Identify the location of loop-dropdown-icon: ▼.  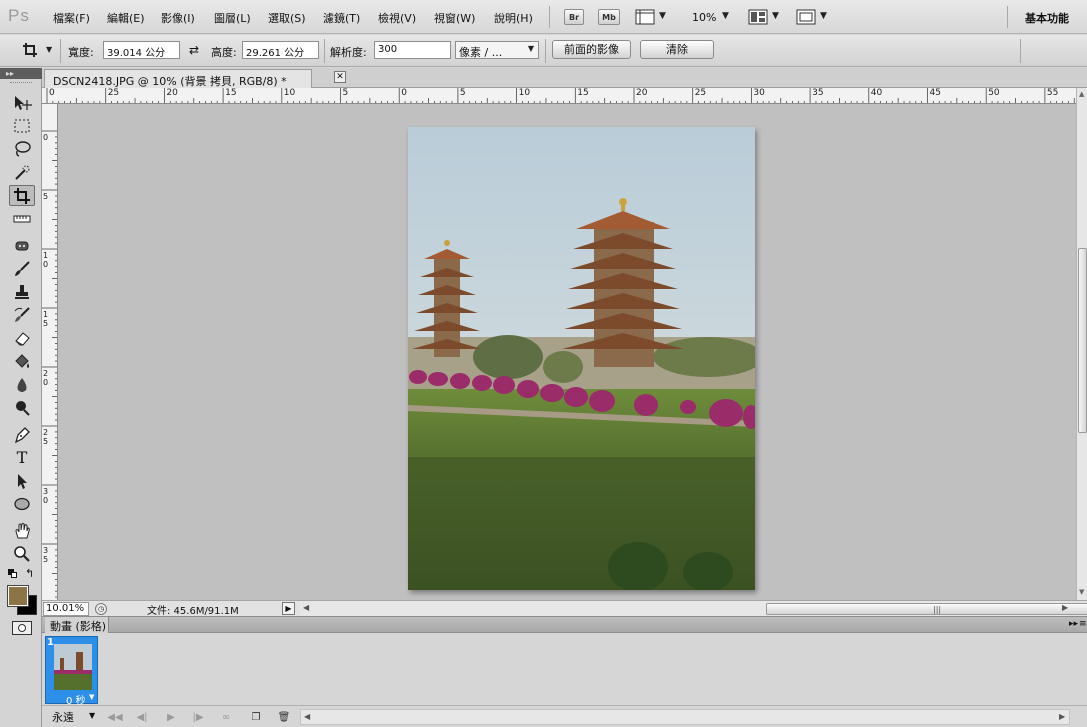
(92, 715).